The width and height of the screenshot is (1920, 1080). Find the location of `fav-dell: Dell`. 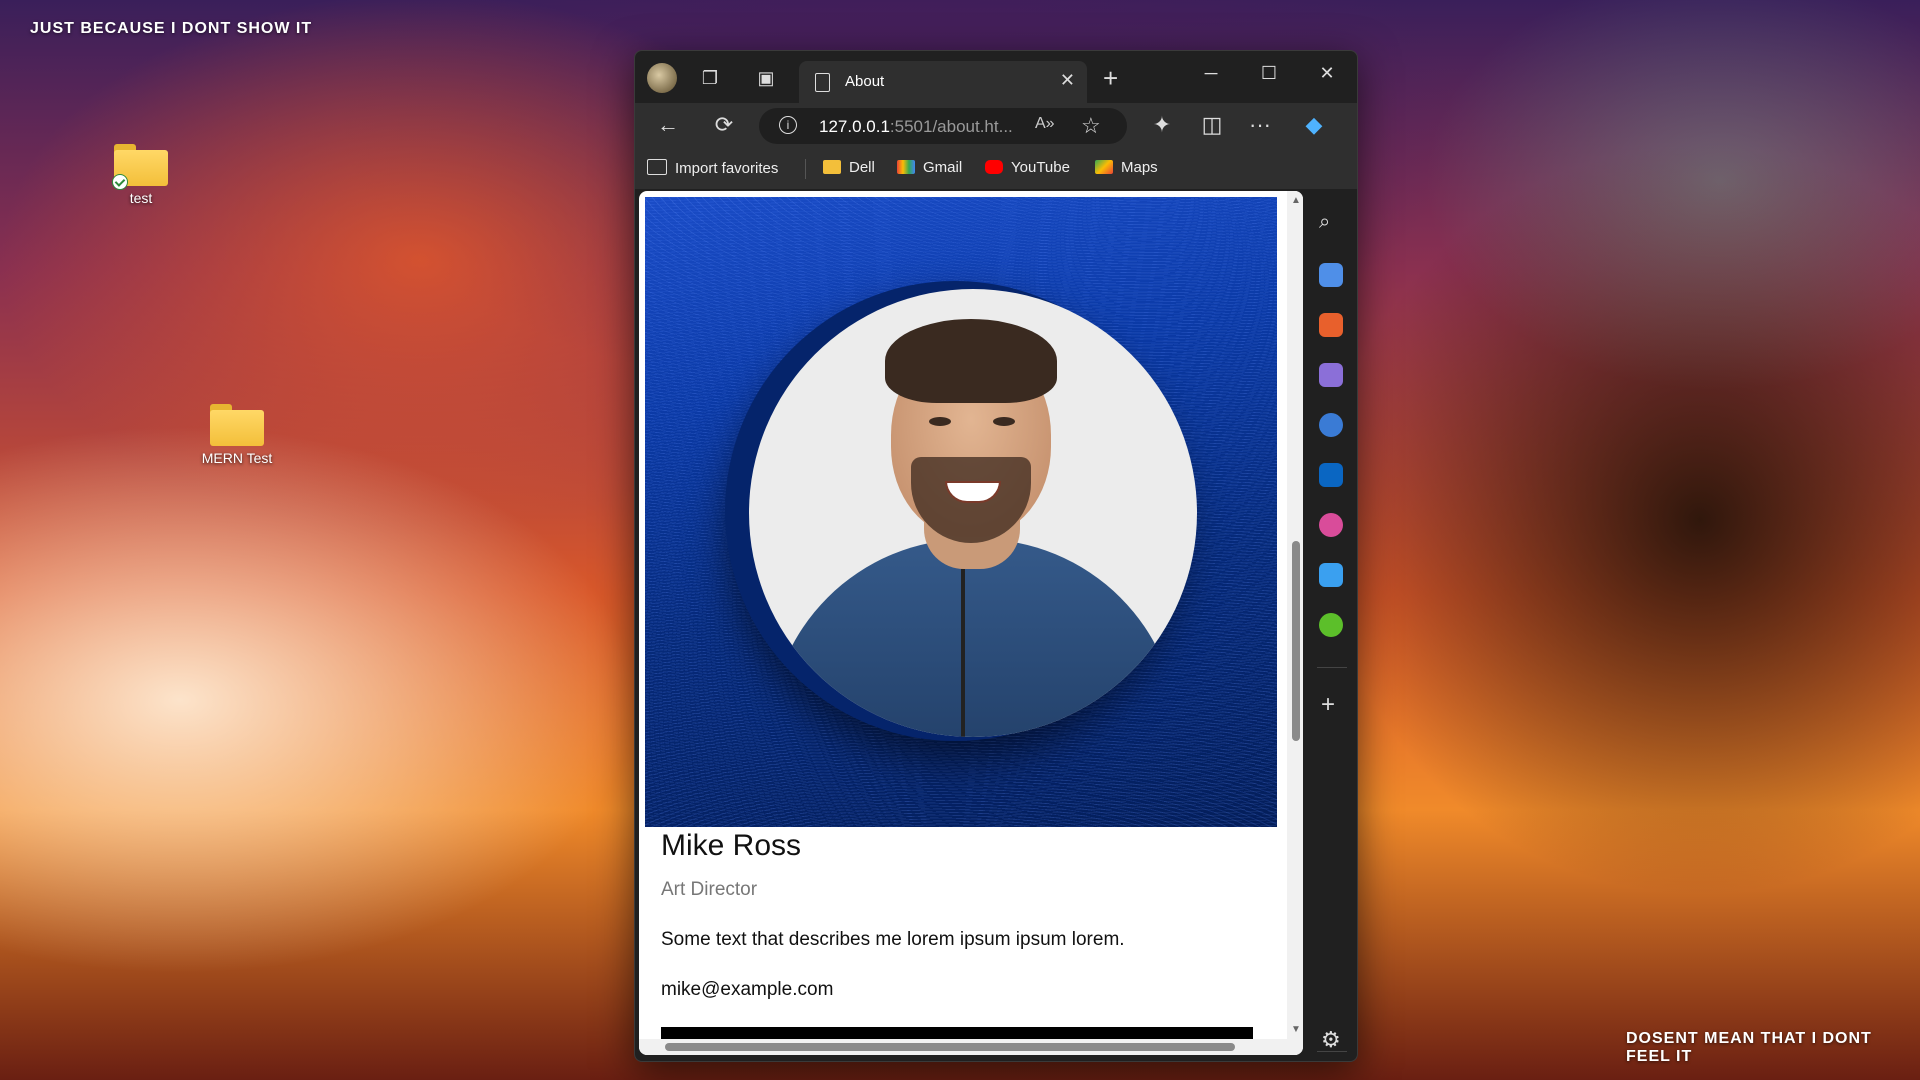

fav-dell: Dell is located at coordinates (849, 167).